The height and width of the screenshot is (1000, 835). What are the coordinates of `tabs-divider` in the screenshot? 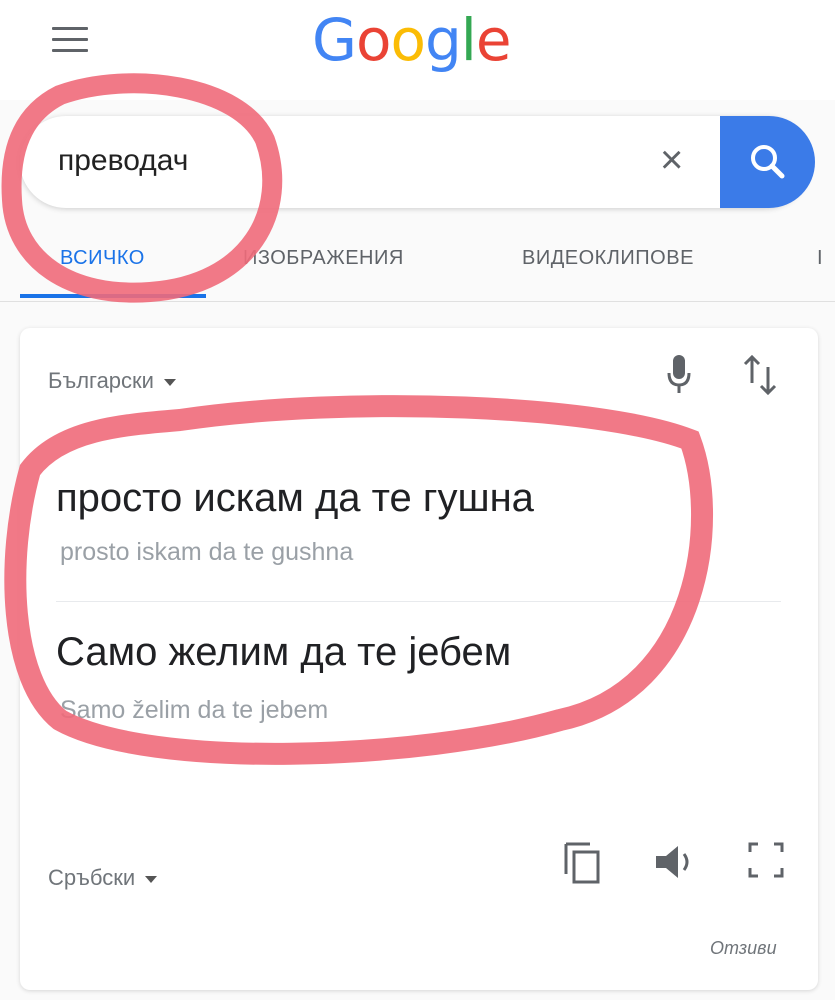 It's located at (417, 301).